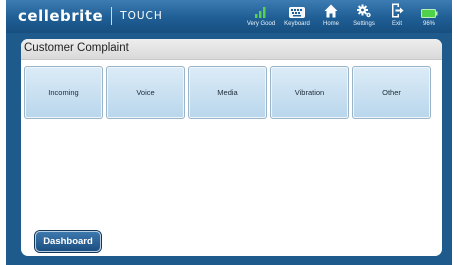 The height and width of the screenshot is (265, 458). I want to click on option-media: Media, so click(227, 92).